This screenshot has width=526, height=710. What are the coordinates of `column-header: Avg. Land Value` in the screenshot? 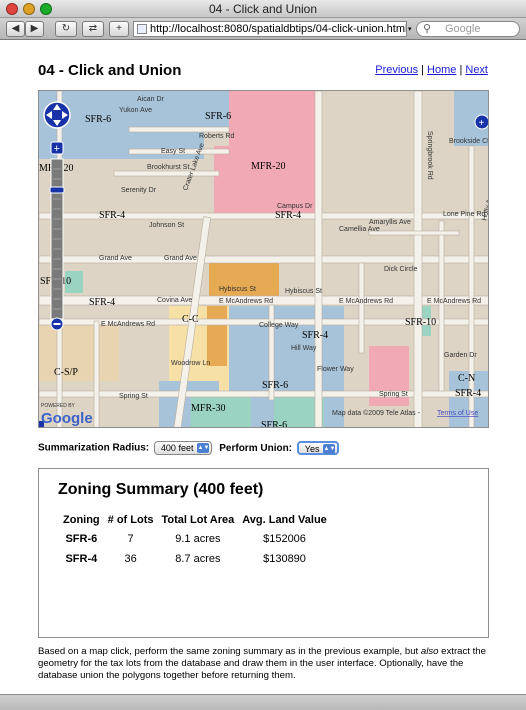 It's located at (284, 520).